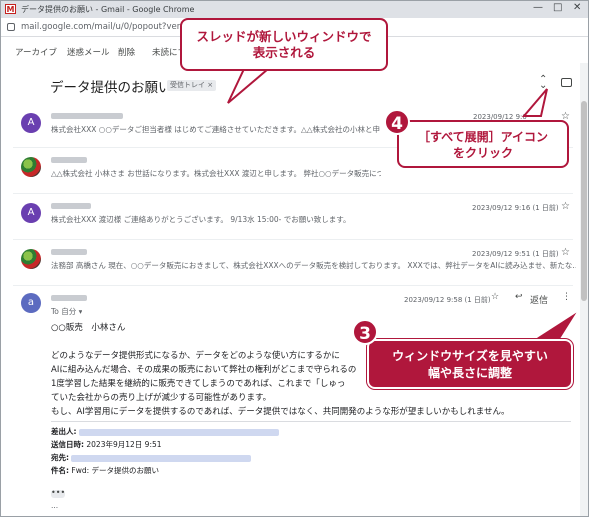 This screenshot has width=589, height=517. I want to click on print-icon, so click(566, 82).